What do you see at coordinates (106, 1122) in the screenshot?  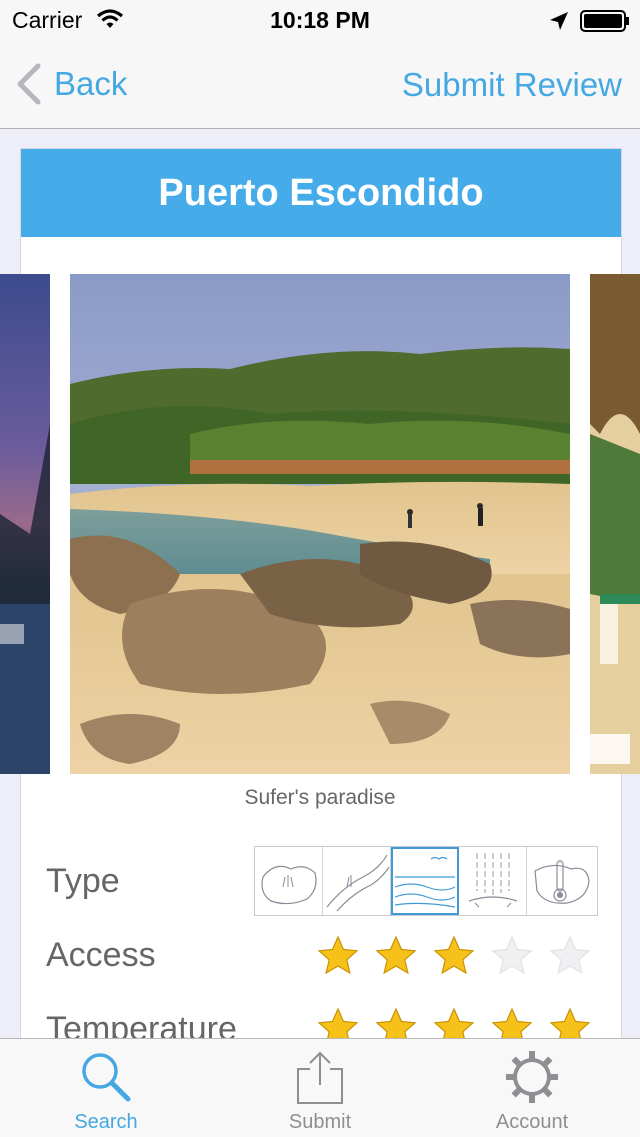 I see `tab-search-label: Search` at bounding box center [106, 1122].